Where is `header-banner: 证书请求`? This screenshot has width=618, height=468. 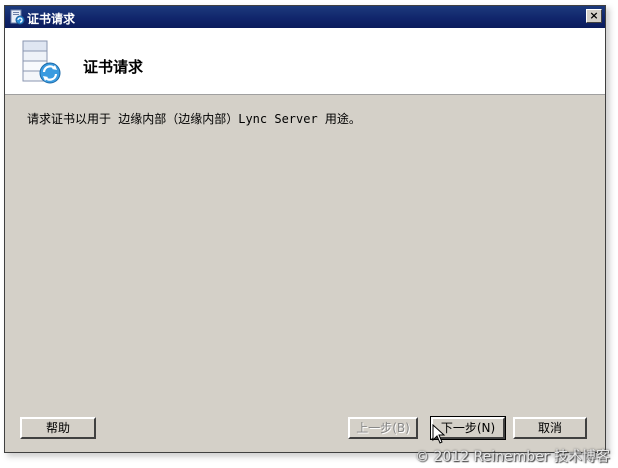
header-banner: 证书请求 is located at coordinates (305, 61).